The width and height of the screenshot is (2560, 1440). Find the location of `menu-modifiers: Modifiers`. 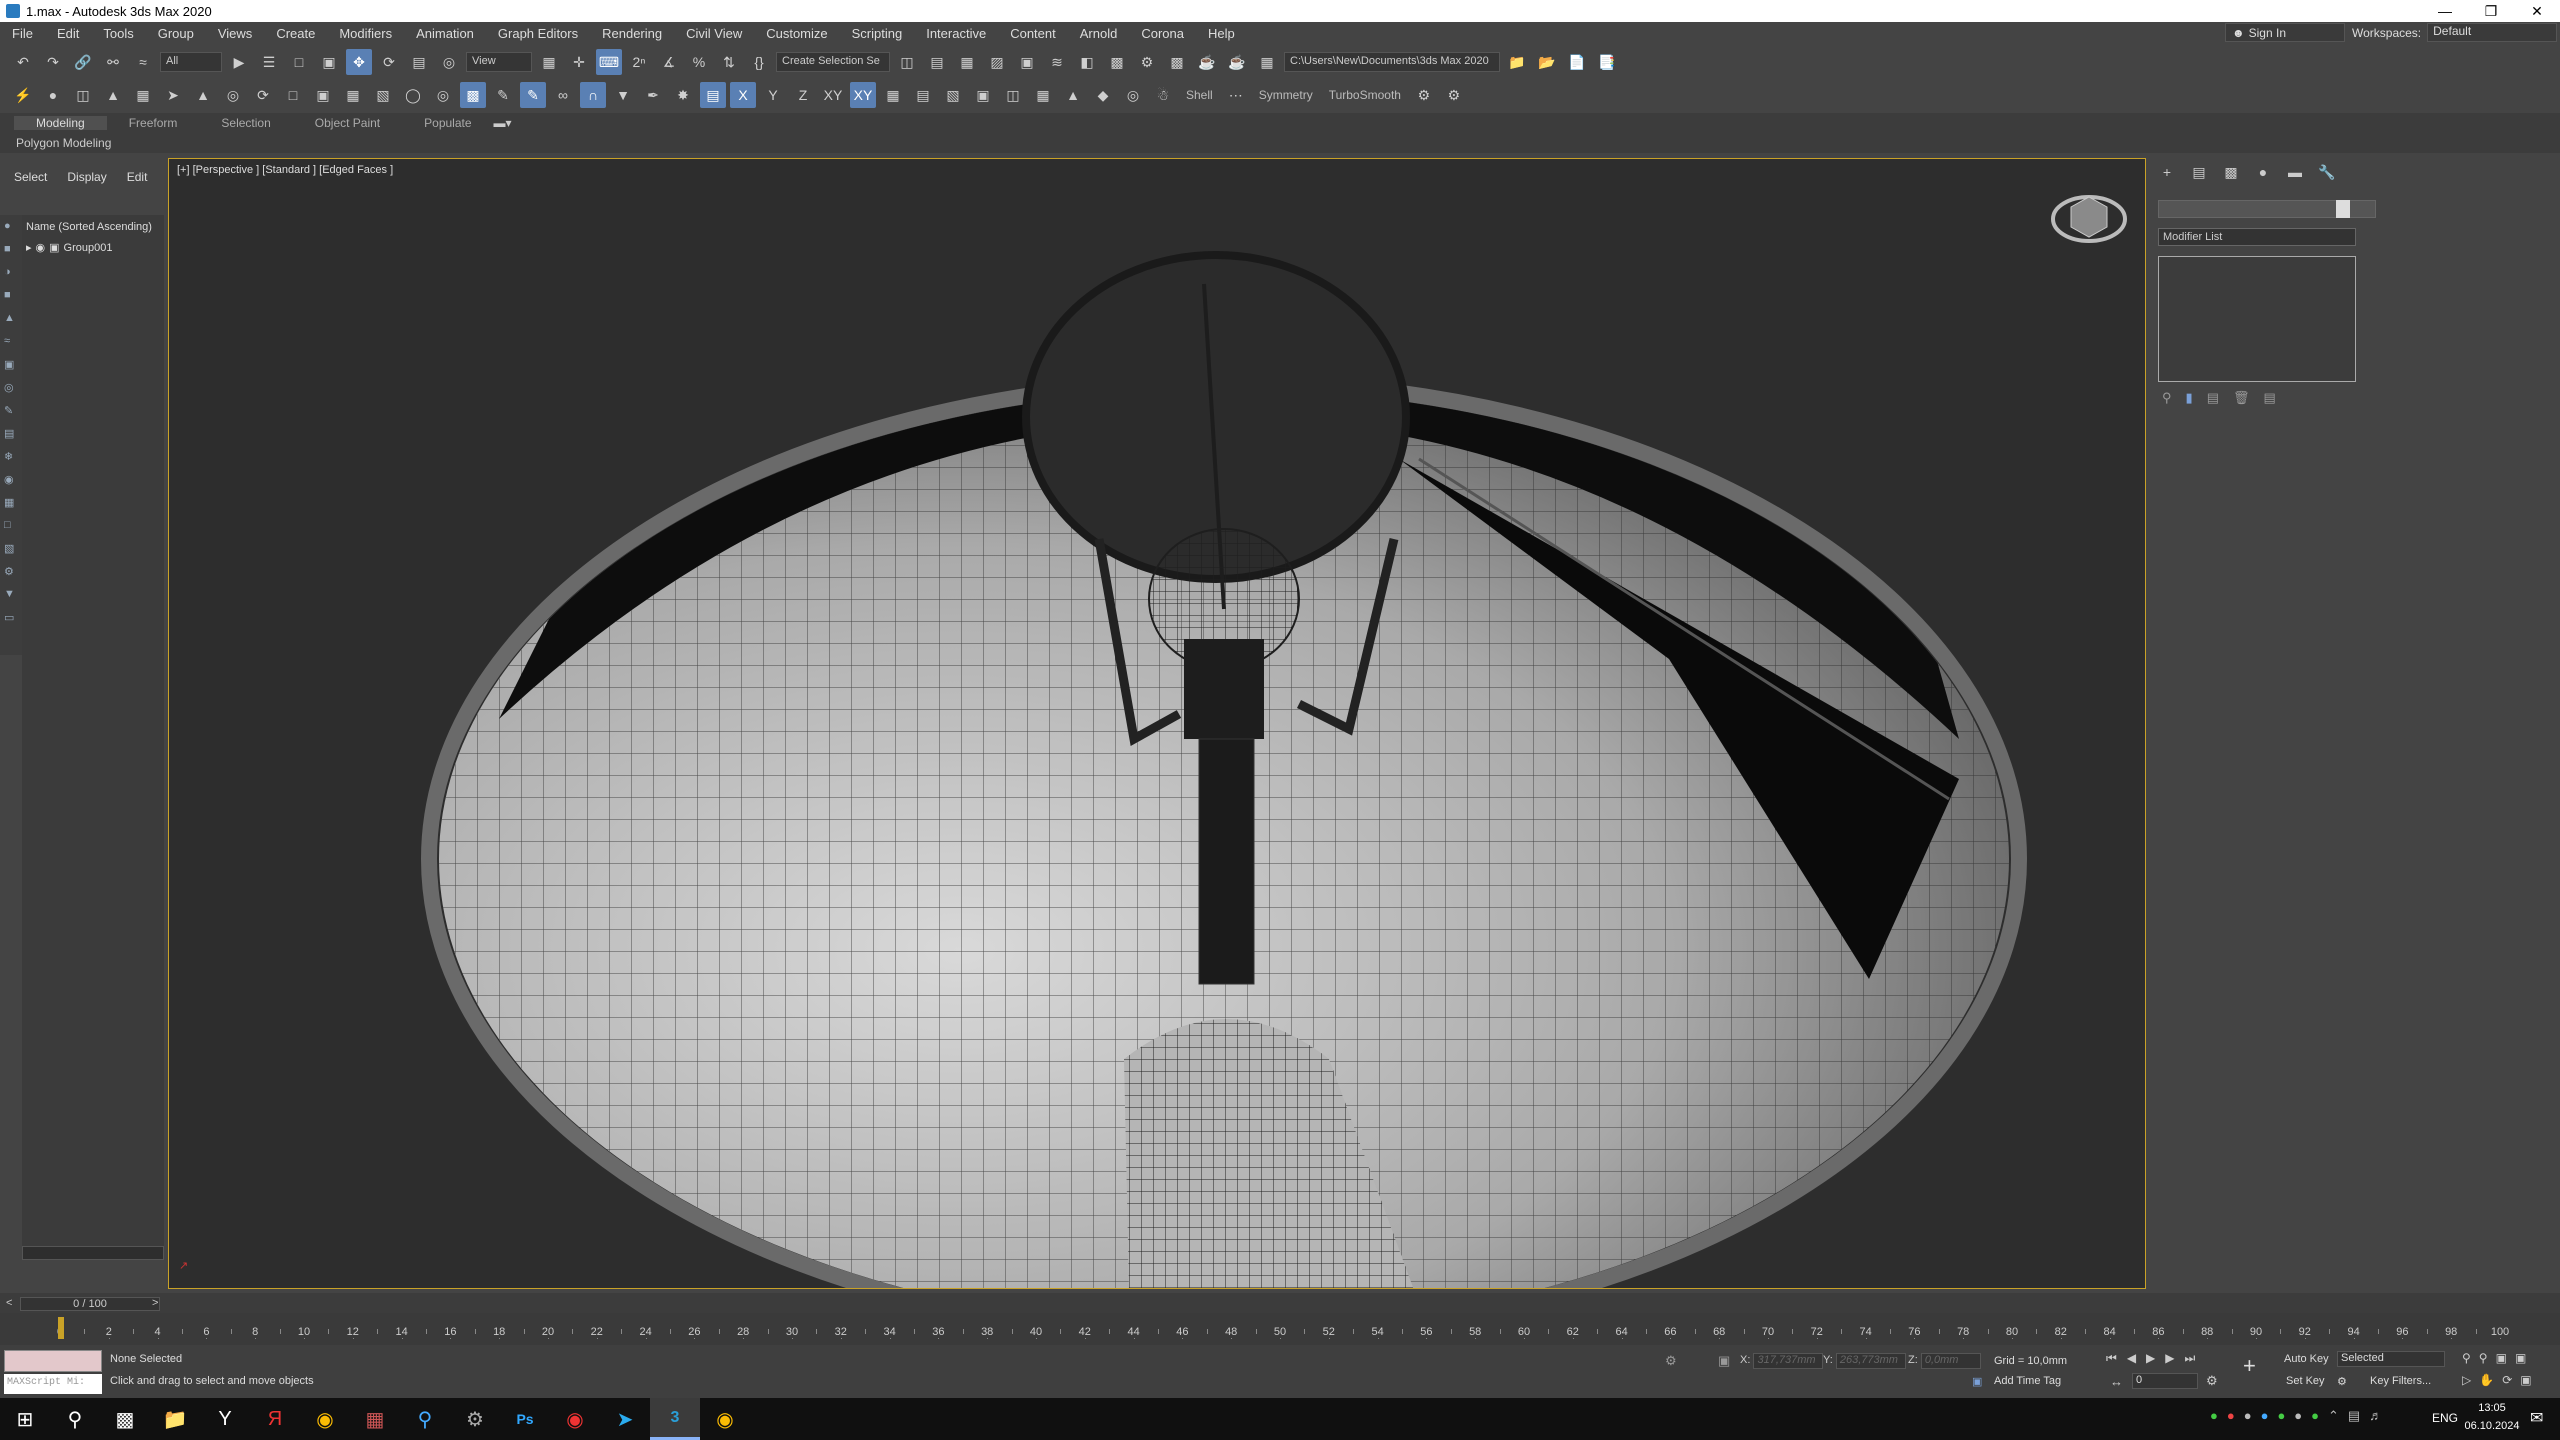

menu-modifiers: Modifiers is located at coordinates (365, 33).